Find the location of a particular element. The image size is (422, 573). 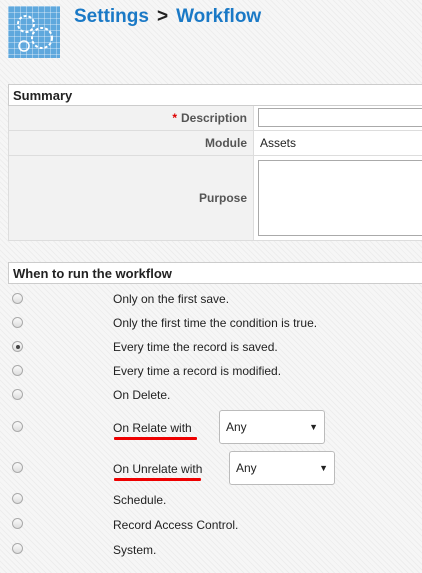

option-on-unrelate-label: On Unrelate with is located at coordinates (158, 469).